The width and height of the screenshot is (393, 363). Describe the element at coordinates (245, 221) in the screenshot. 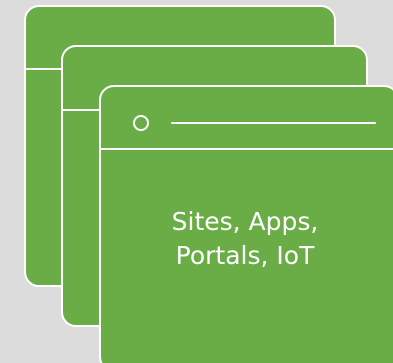

I see `caption-line-1: Sites, Apps,` at that location.